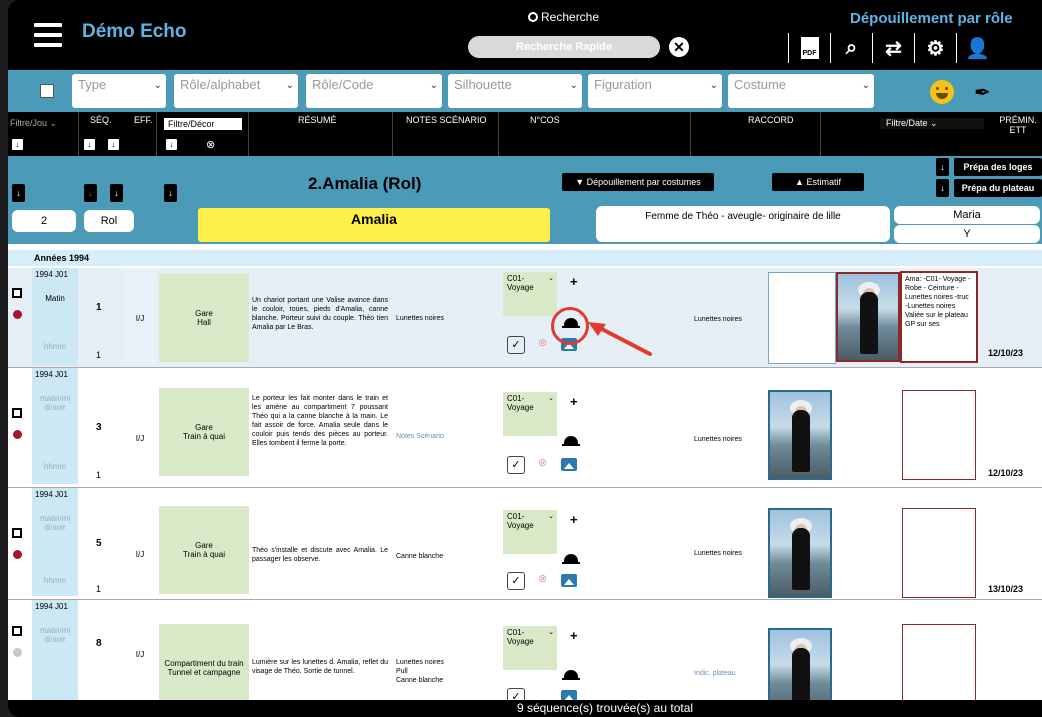  I want to click on prepa-plateau-button: Prépa du plateau, so click(998, 188).